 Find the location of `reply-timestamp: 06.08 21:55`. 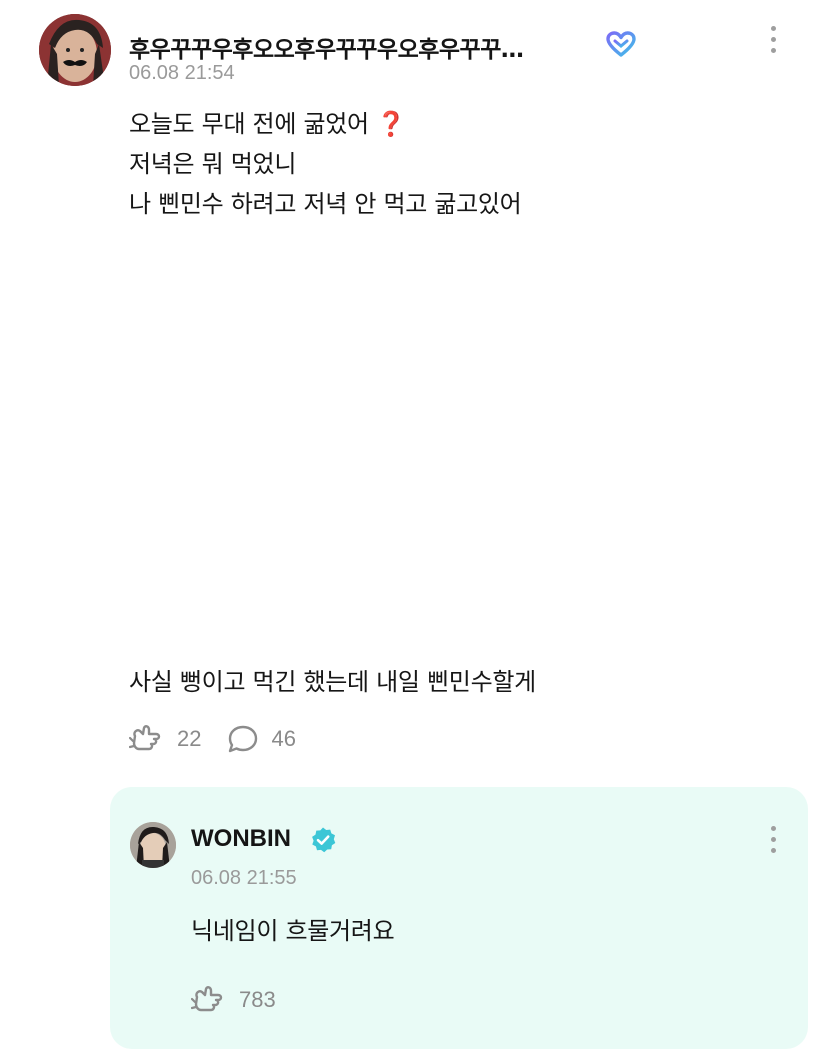

reply-timestamp: 06.08 21:55 is located at coordinates (244, 878).